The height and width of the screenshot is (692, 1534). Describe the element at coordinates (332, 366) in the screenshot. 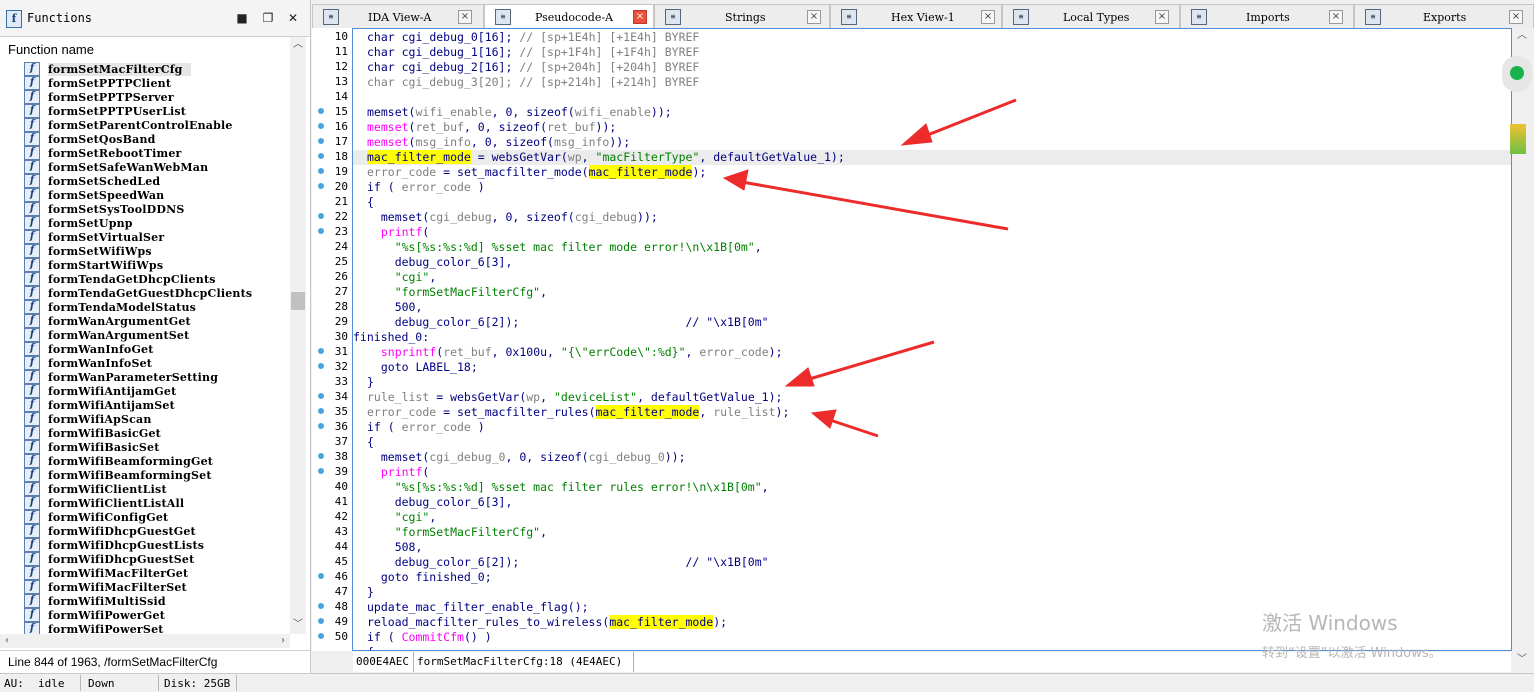

I see `gutter-line: 32` at that location.